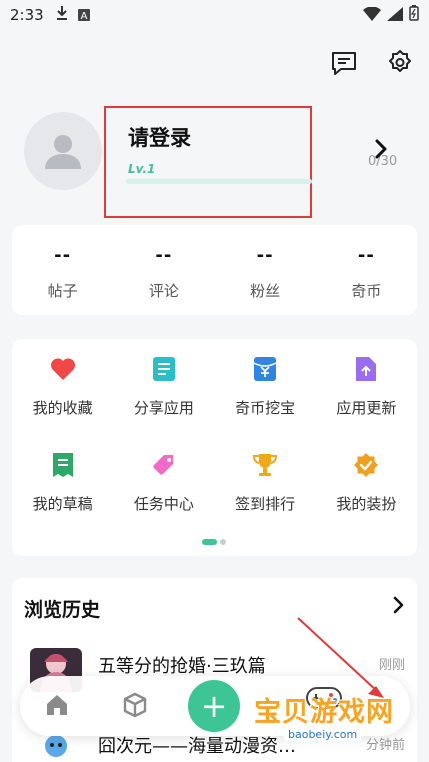 Image resolution: width=429 pixels, height=762 pixels. What do you see at coordinates (62, 408) in the screenshot?
I see `feature-label: 我的收藏` at bounding box center [62, 408].